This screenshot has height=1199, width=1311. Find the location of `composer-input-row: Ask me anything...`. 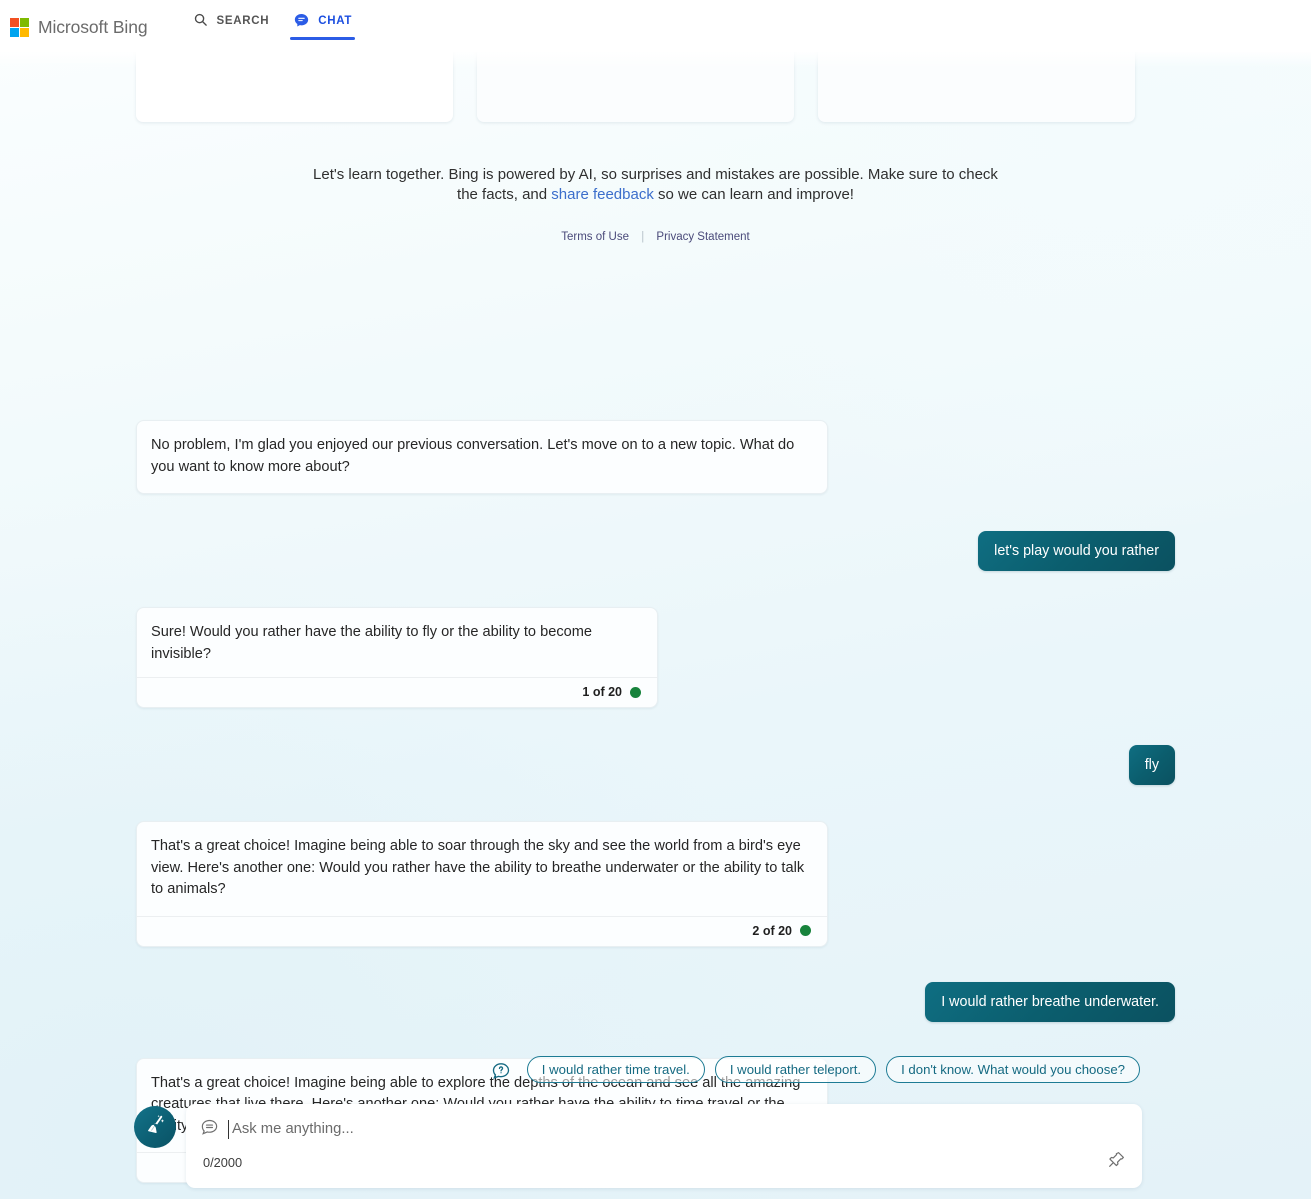

composer-input-row: Ask me anything... is located at coordinates (664, 1122).